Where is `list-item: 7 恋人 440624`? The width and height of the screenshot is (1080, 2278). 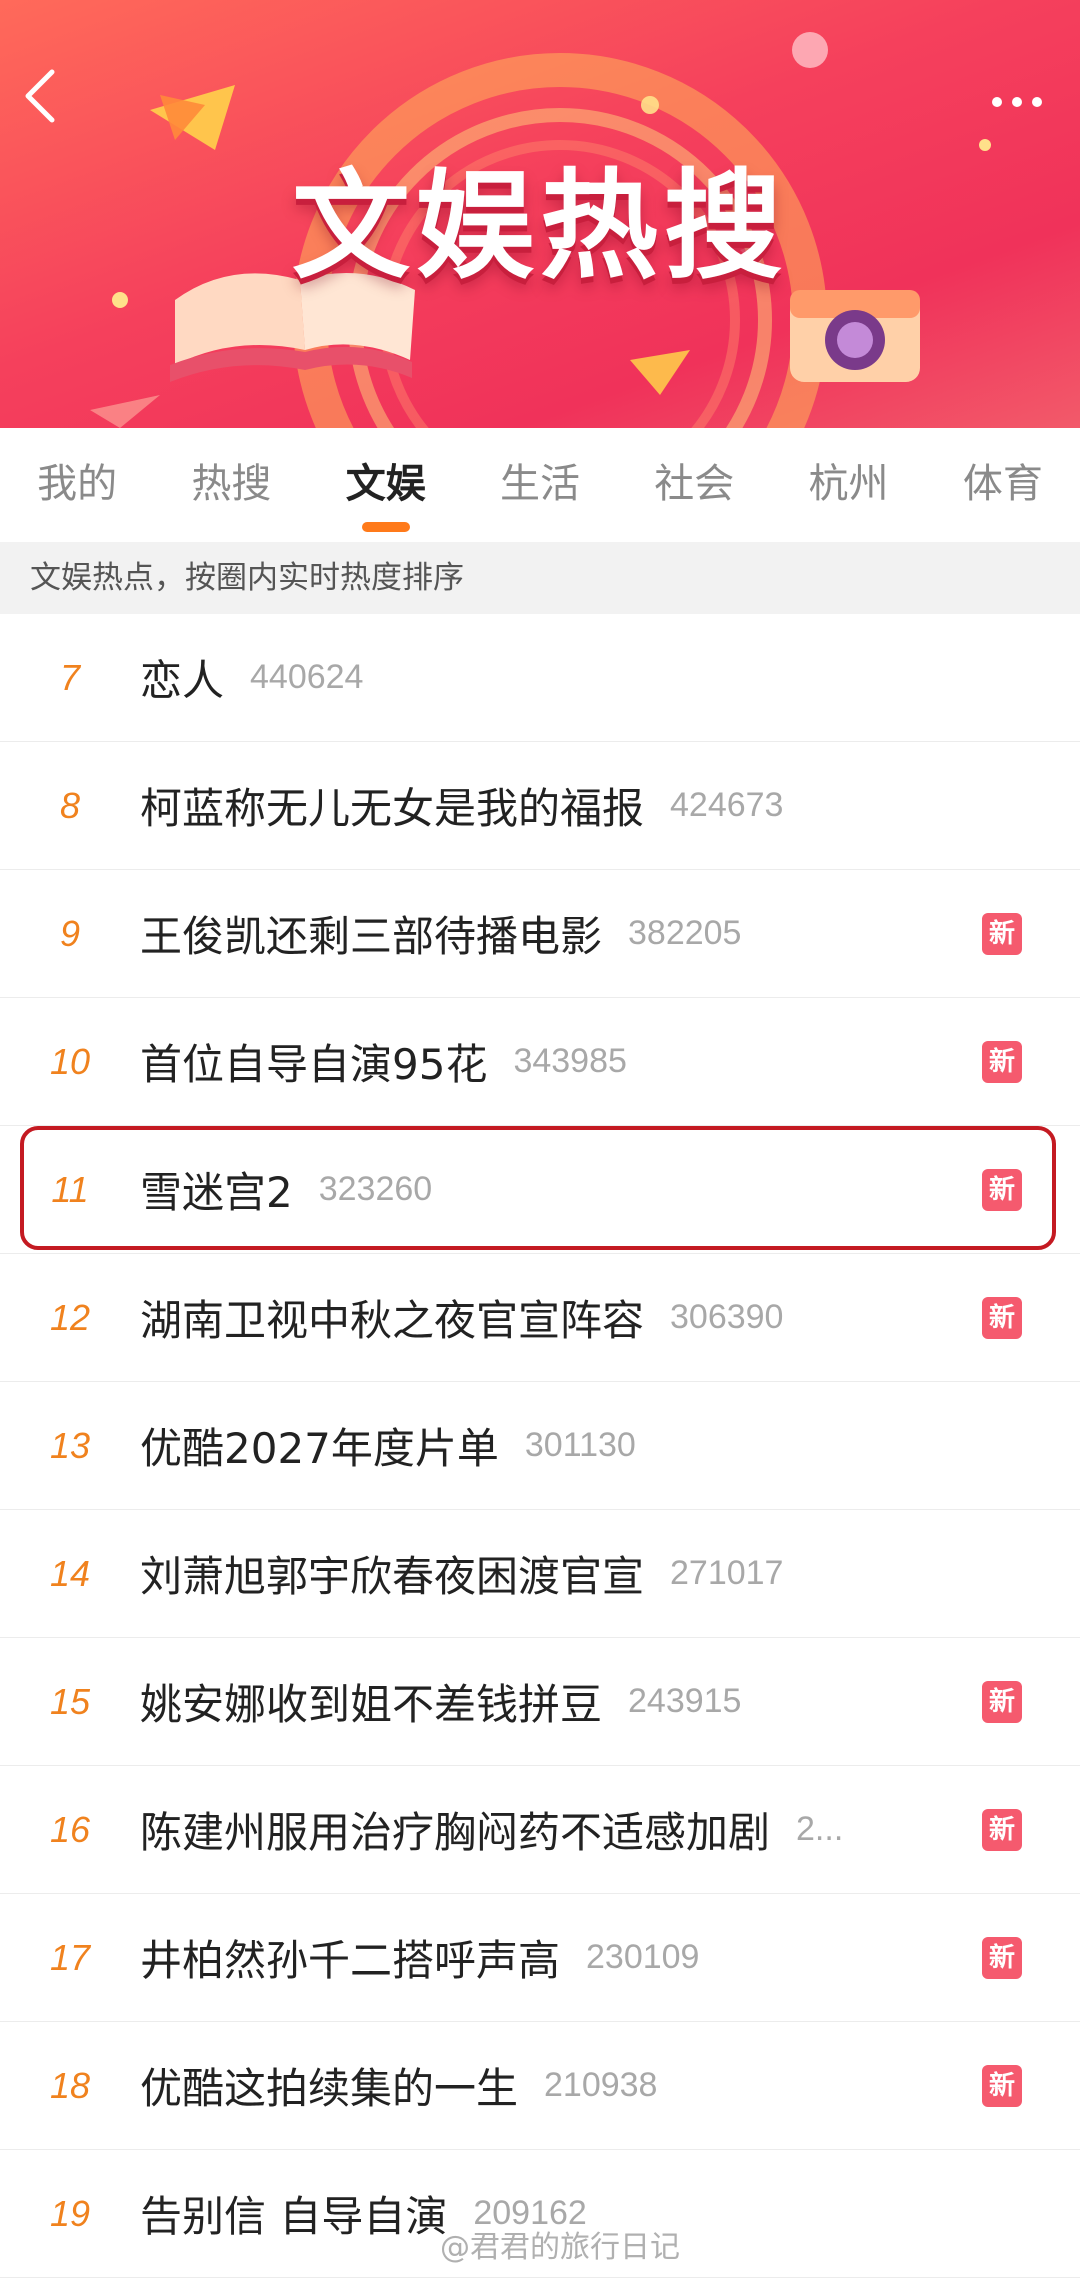
list-item: 7 恋人 440624 is located at coordinates (540, 678).